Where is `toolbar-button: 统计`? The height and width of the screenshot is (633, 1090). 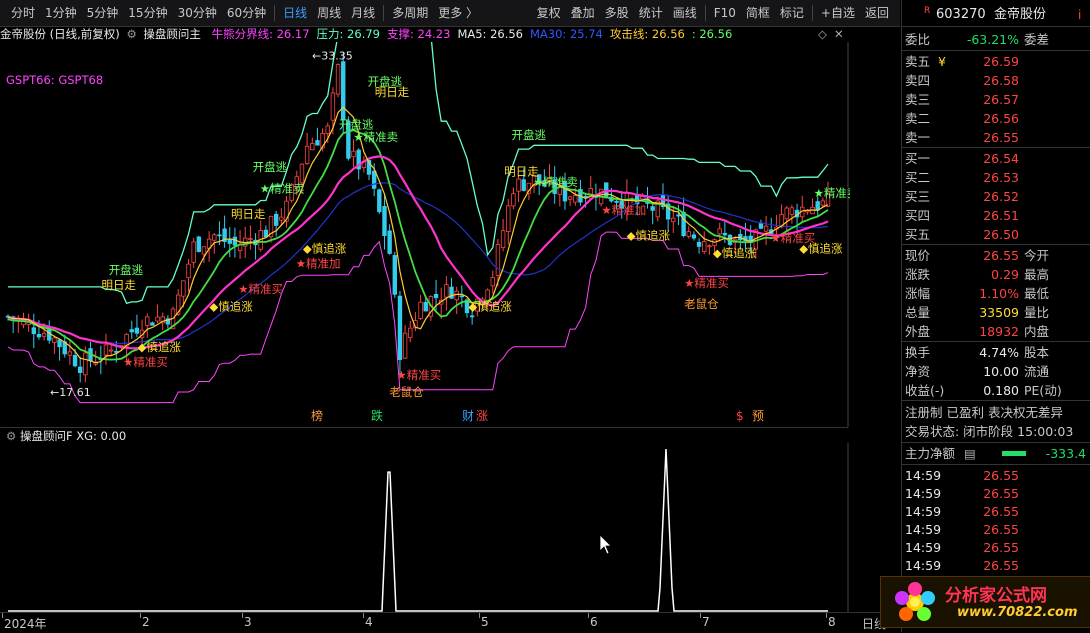 toolbar-button: 统计 is located at coordinates (651, 13).